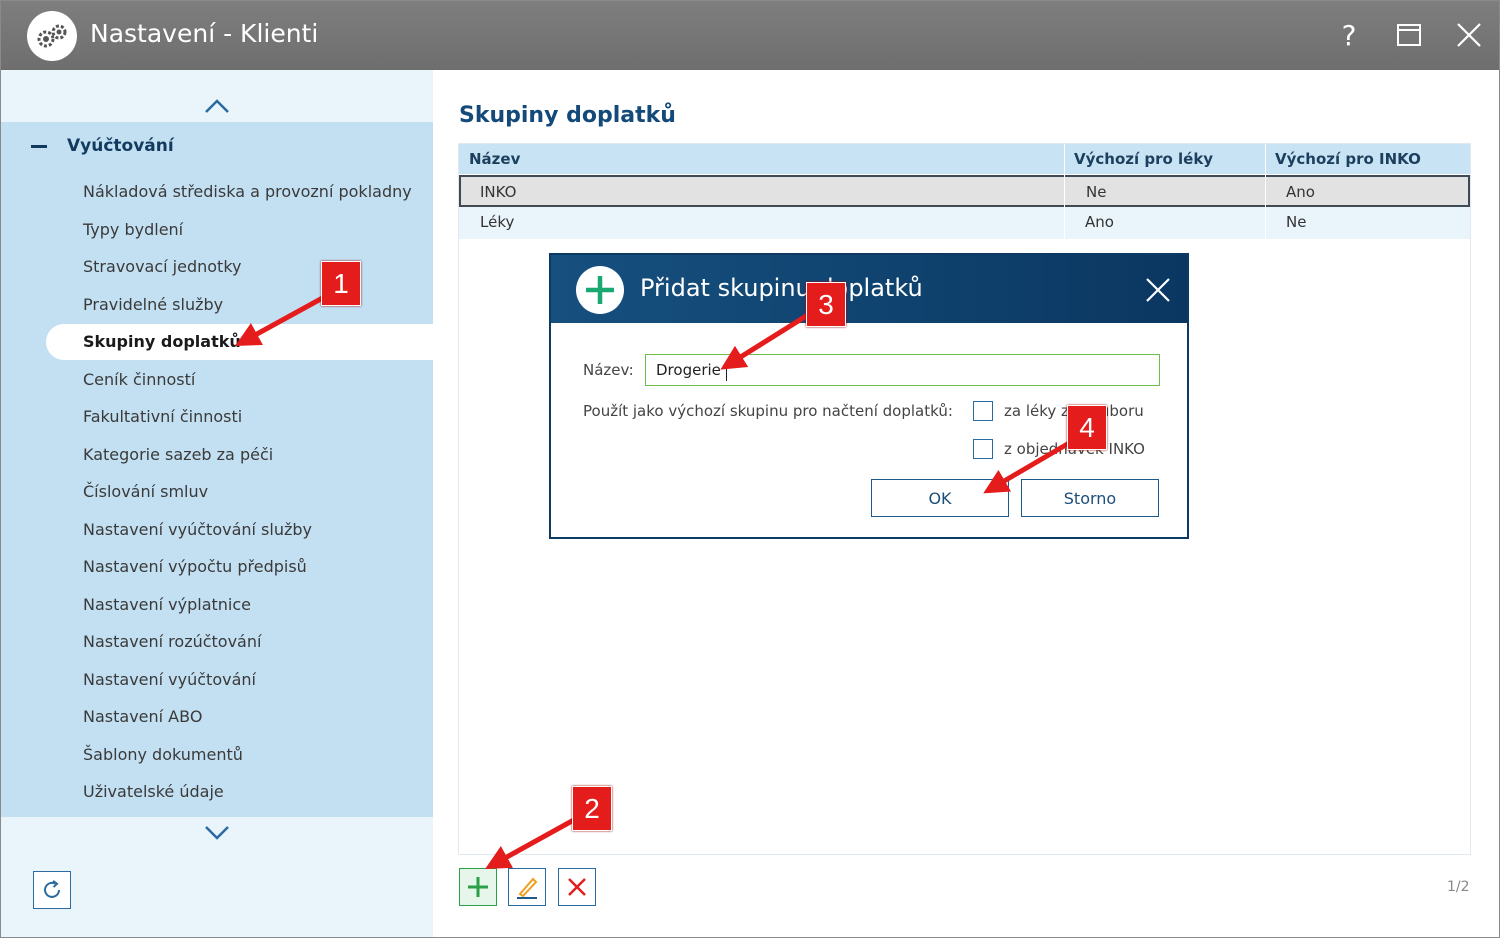  Describe the element at coordinates (1099, 222) in the screenshot. I see `cell-vychozi-leky: Ano` at that location.